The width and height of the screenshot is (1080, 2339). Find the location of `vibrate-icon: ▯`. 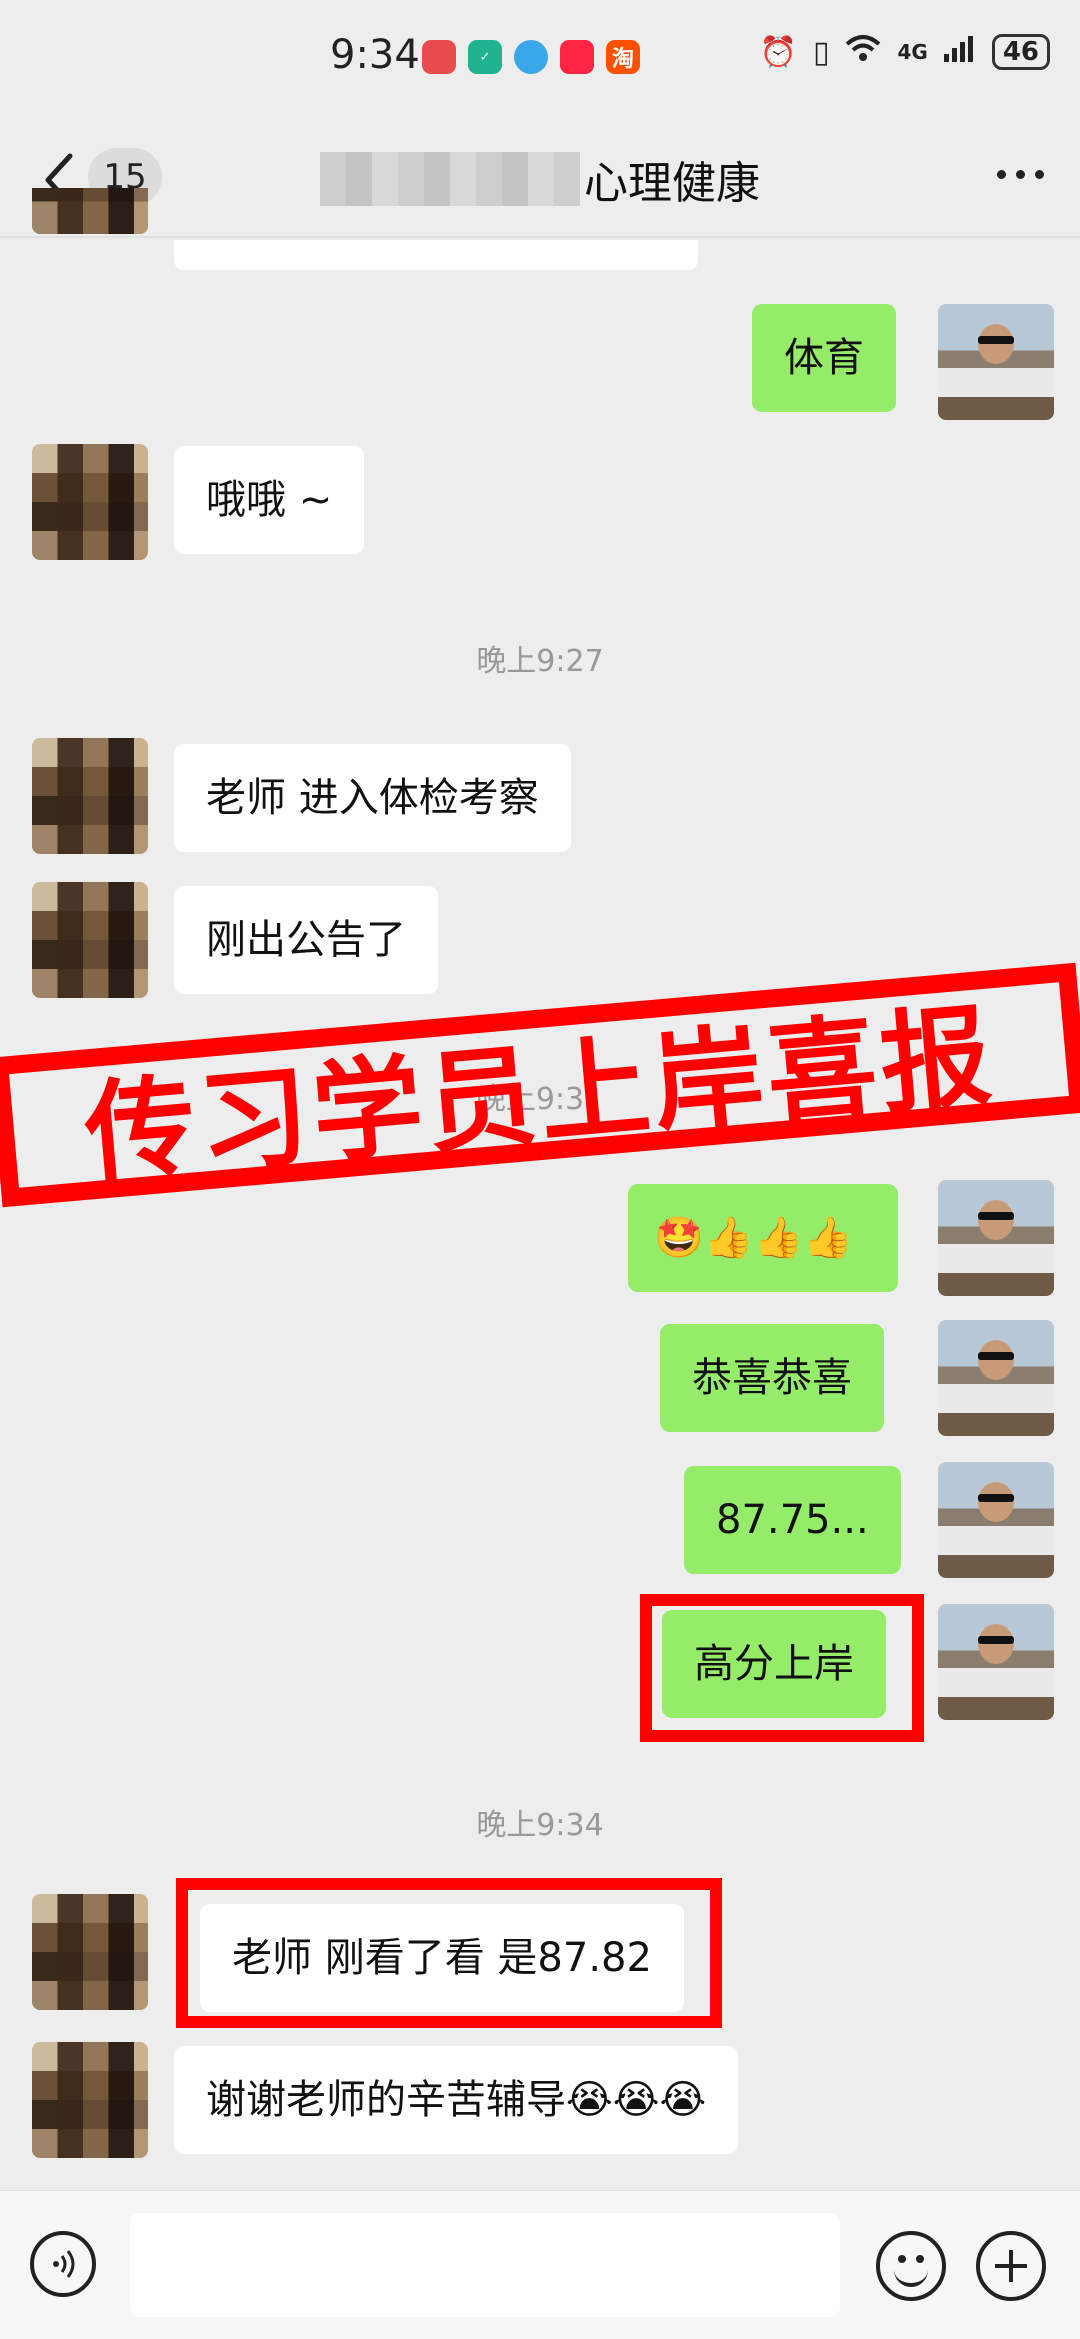

vibrate-icon: ▯ is located at coordinates (821, 52).